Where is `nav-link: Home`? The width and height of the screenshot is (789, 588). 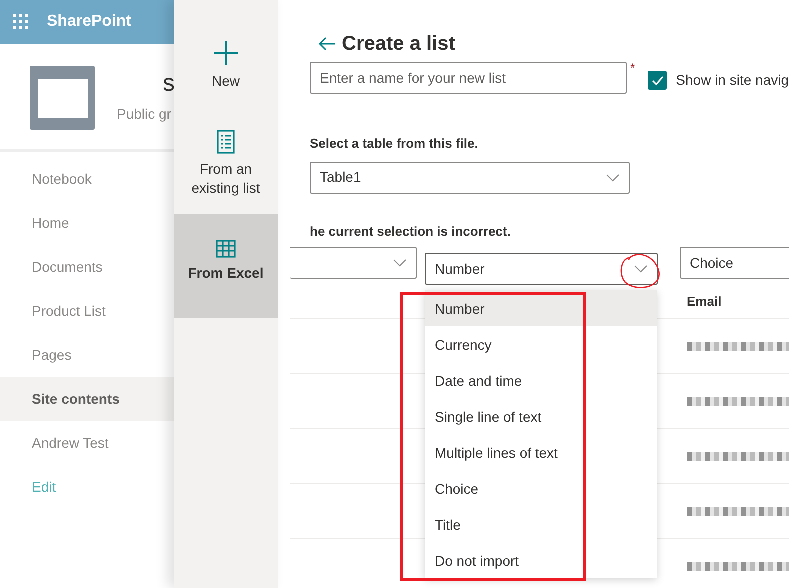
nav-link: Home is located at coordinates (87, 223).